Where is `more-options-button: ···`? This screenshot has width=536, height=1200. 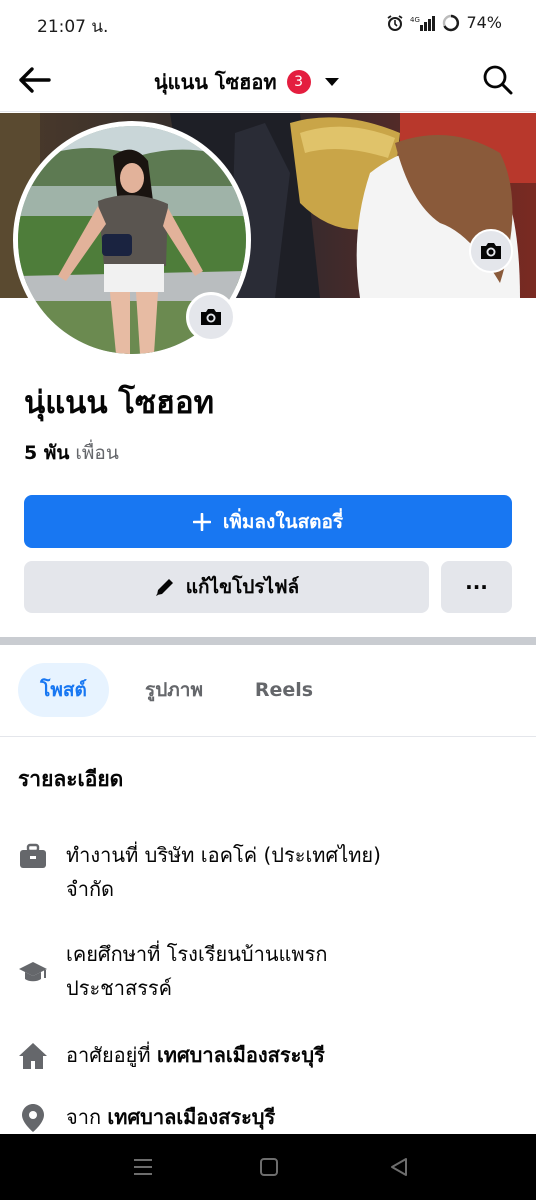 more-options-button: ··· is located at coordinates (476, 587).